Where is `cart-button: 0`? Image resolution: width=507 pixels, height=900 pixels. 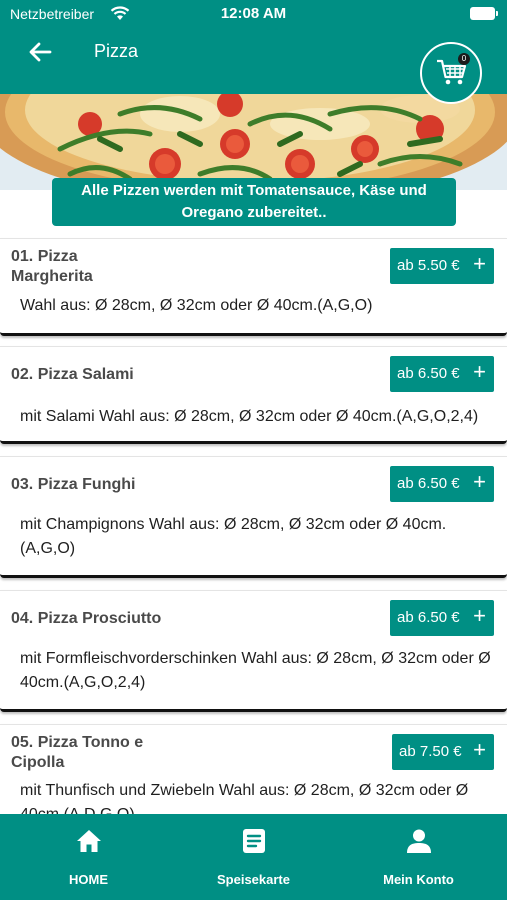
cart-button: 0 is located at coordinates (451, 73).